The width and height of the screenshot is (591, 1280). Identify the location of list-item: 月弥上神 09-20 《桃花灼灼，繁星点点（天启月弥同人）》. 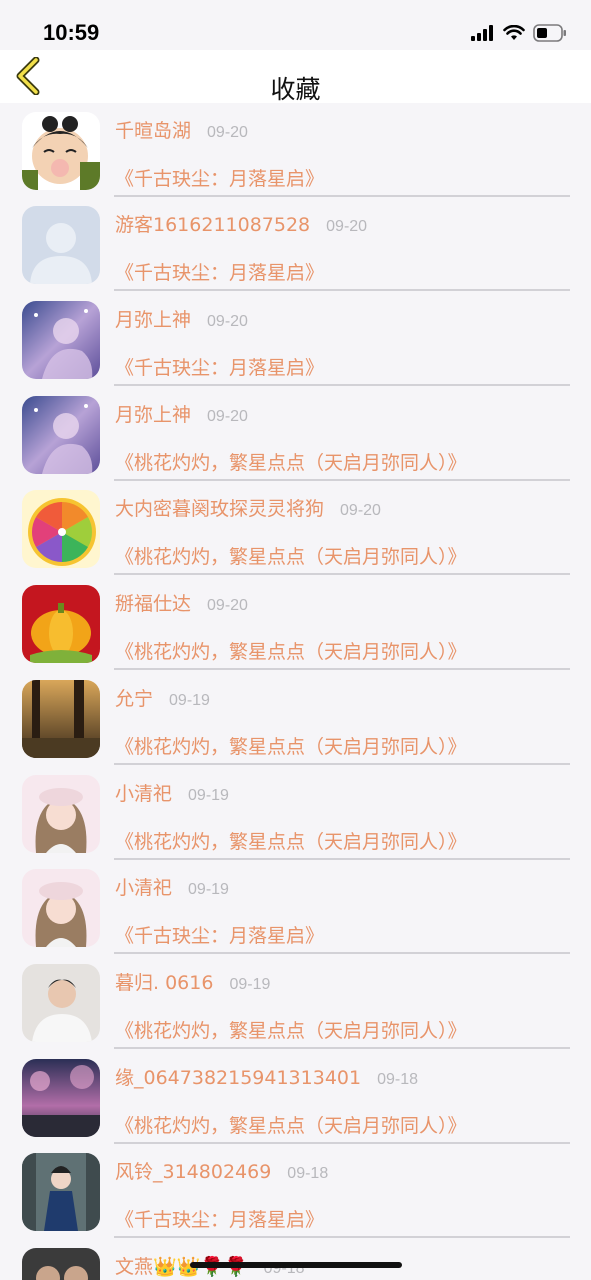
(295, 428).